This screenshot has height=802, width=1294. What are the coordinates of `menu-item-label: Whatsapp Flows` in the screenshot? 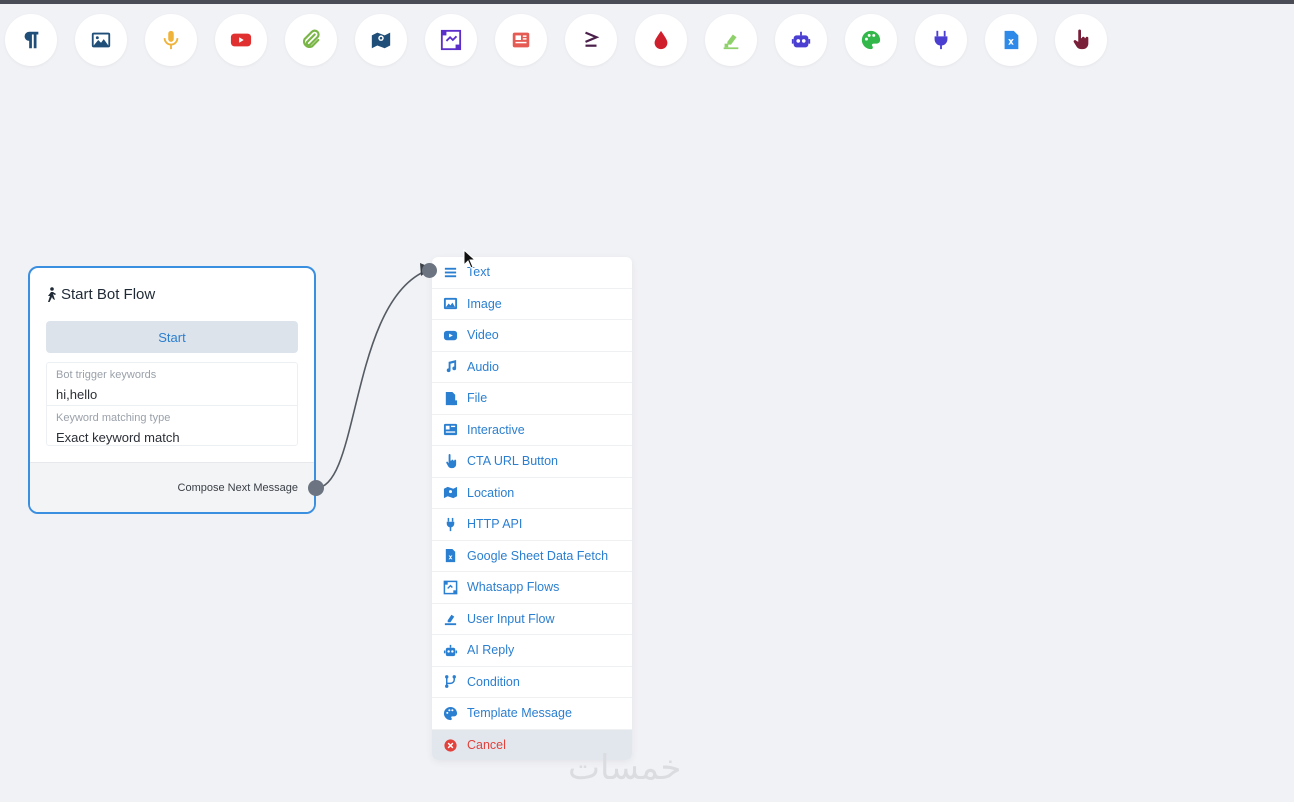 It's located at (513, 587).